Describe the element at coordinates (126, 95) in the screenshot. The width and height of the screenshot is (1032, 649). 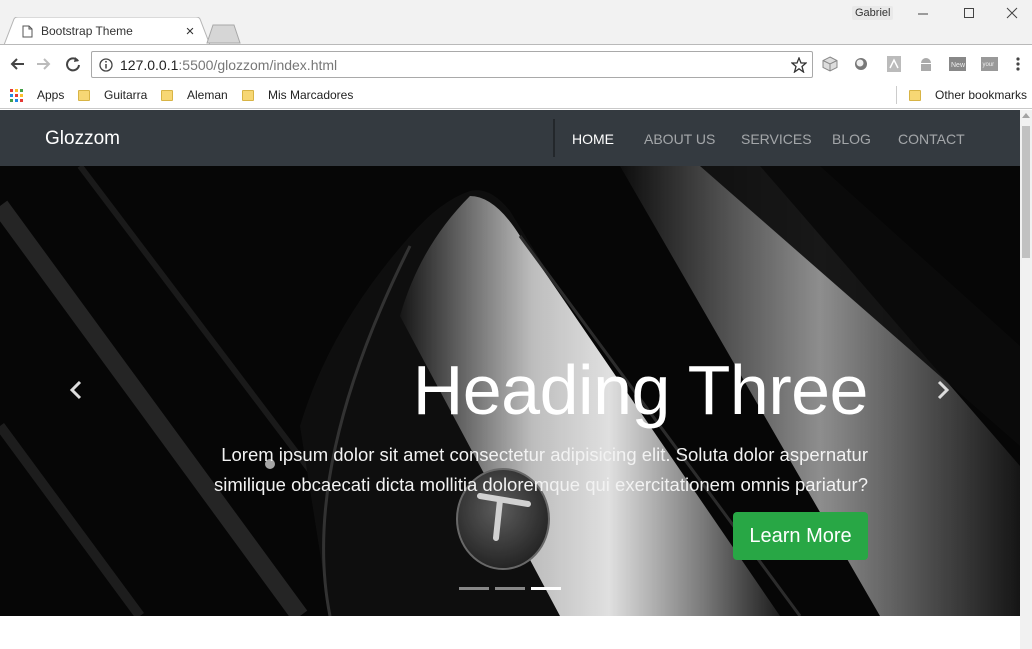
I see `bookmark-label: Guitarra` at that location.